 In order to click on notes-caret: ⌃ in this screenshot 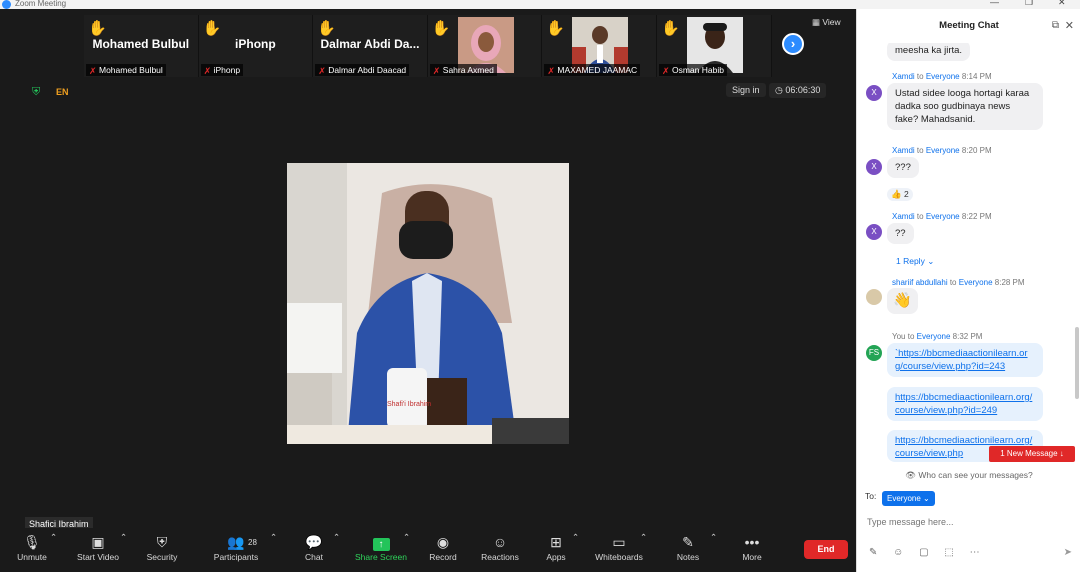, I will do `click(713, 537)`.